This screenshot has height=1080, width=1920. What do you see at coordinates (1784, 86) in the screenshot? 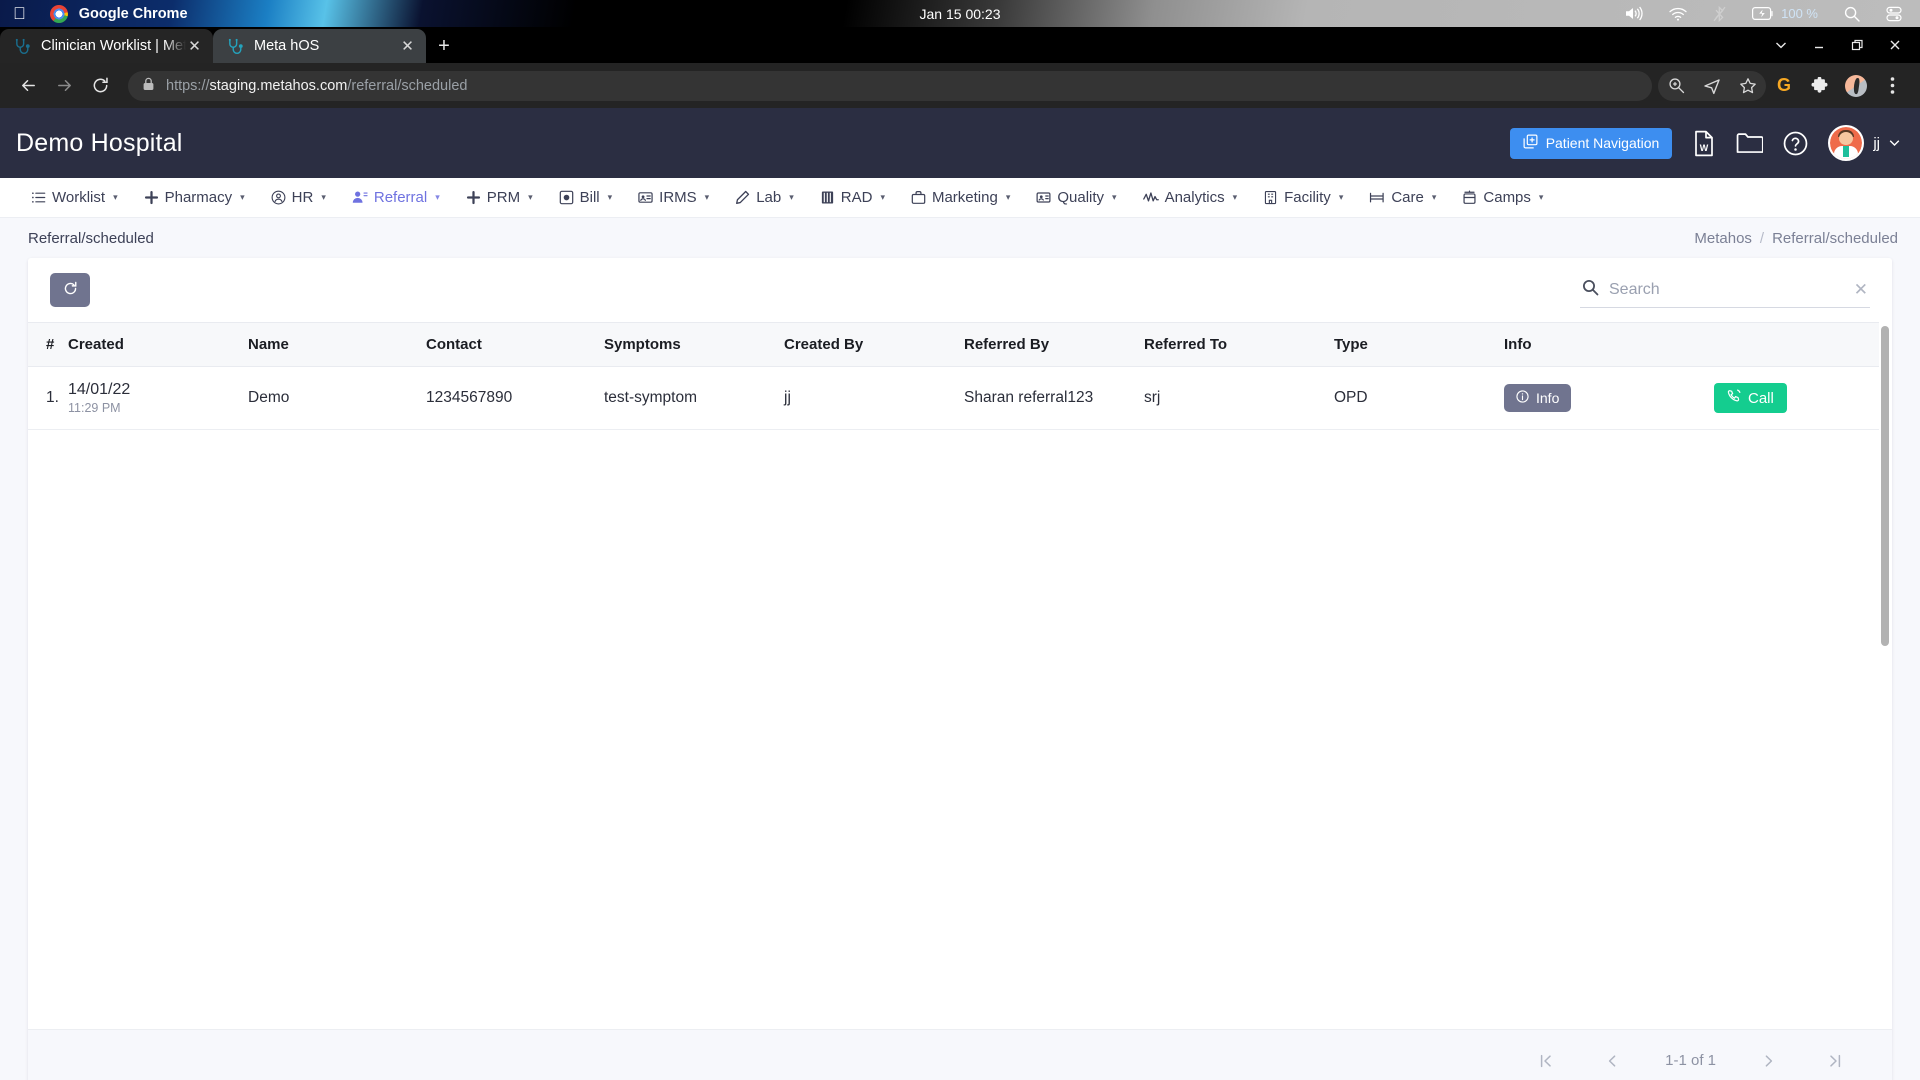
I see `grammarly-extension-icon: G` at bounding box center [1784, 86].